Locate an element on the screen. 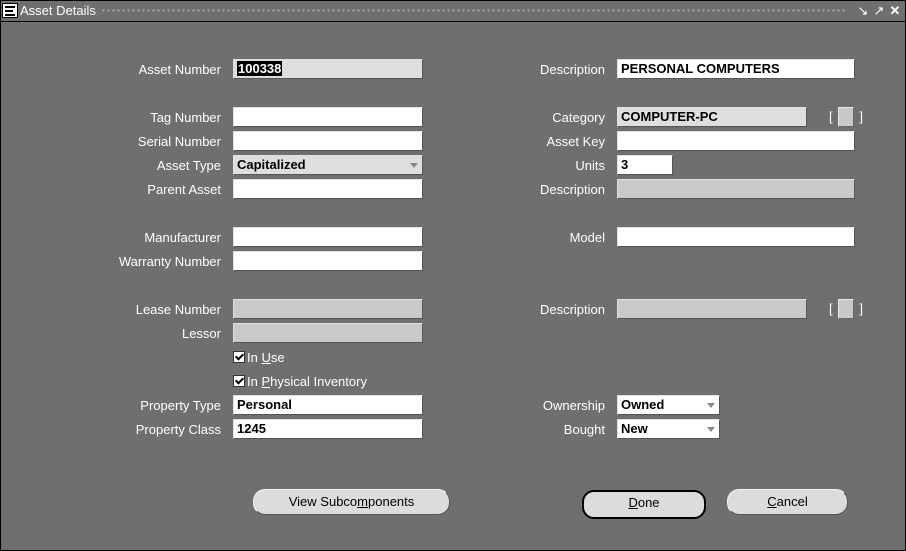 Image resolution: width=906 pixels, height=551 pixels. asset-number-label: Asset Number is located at coordinates (179, 69).